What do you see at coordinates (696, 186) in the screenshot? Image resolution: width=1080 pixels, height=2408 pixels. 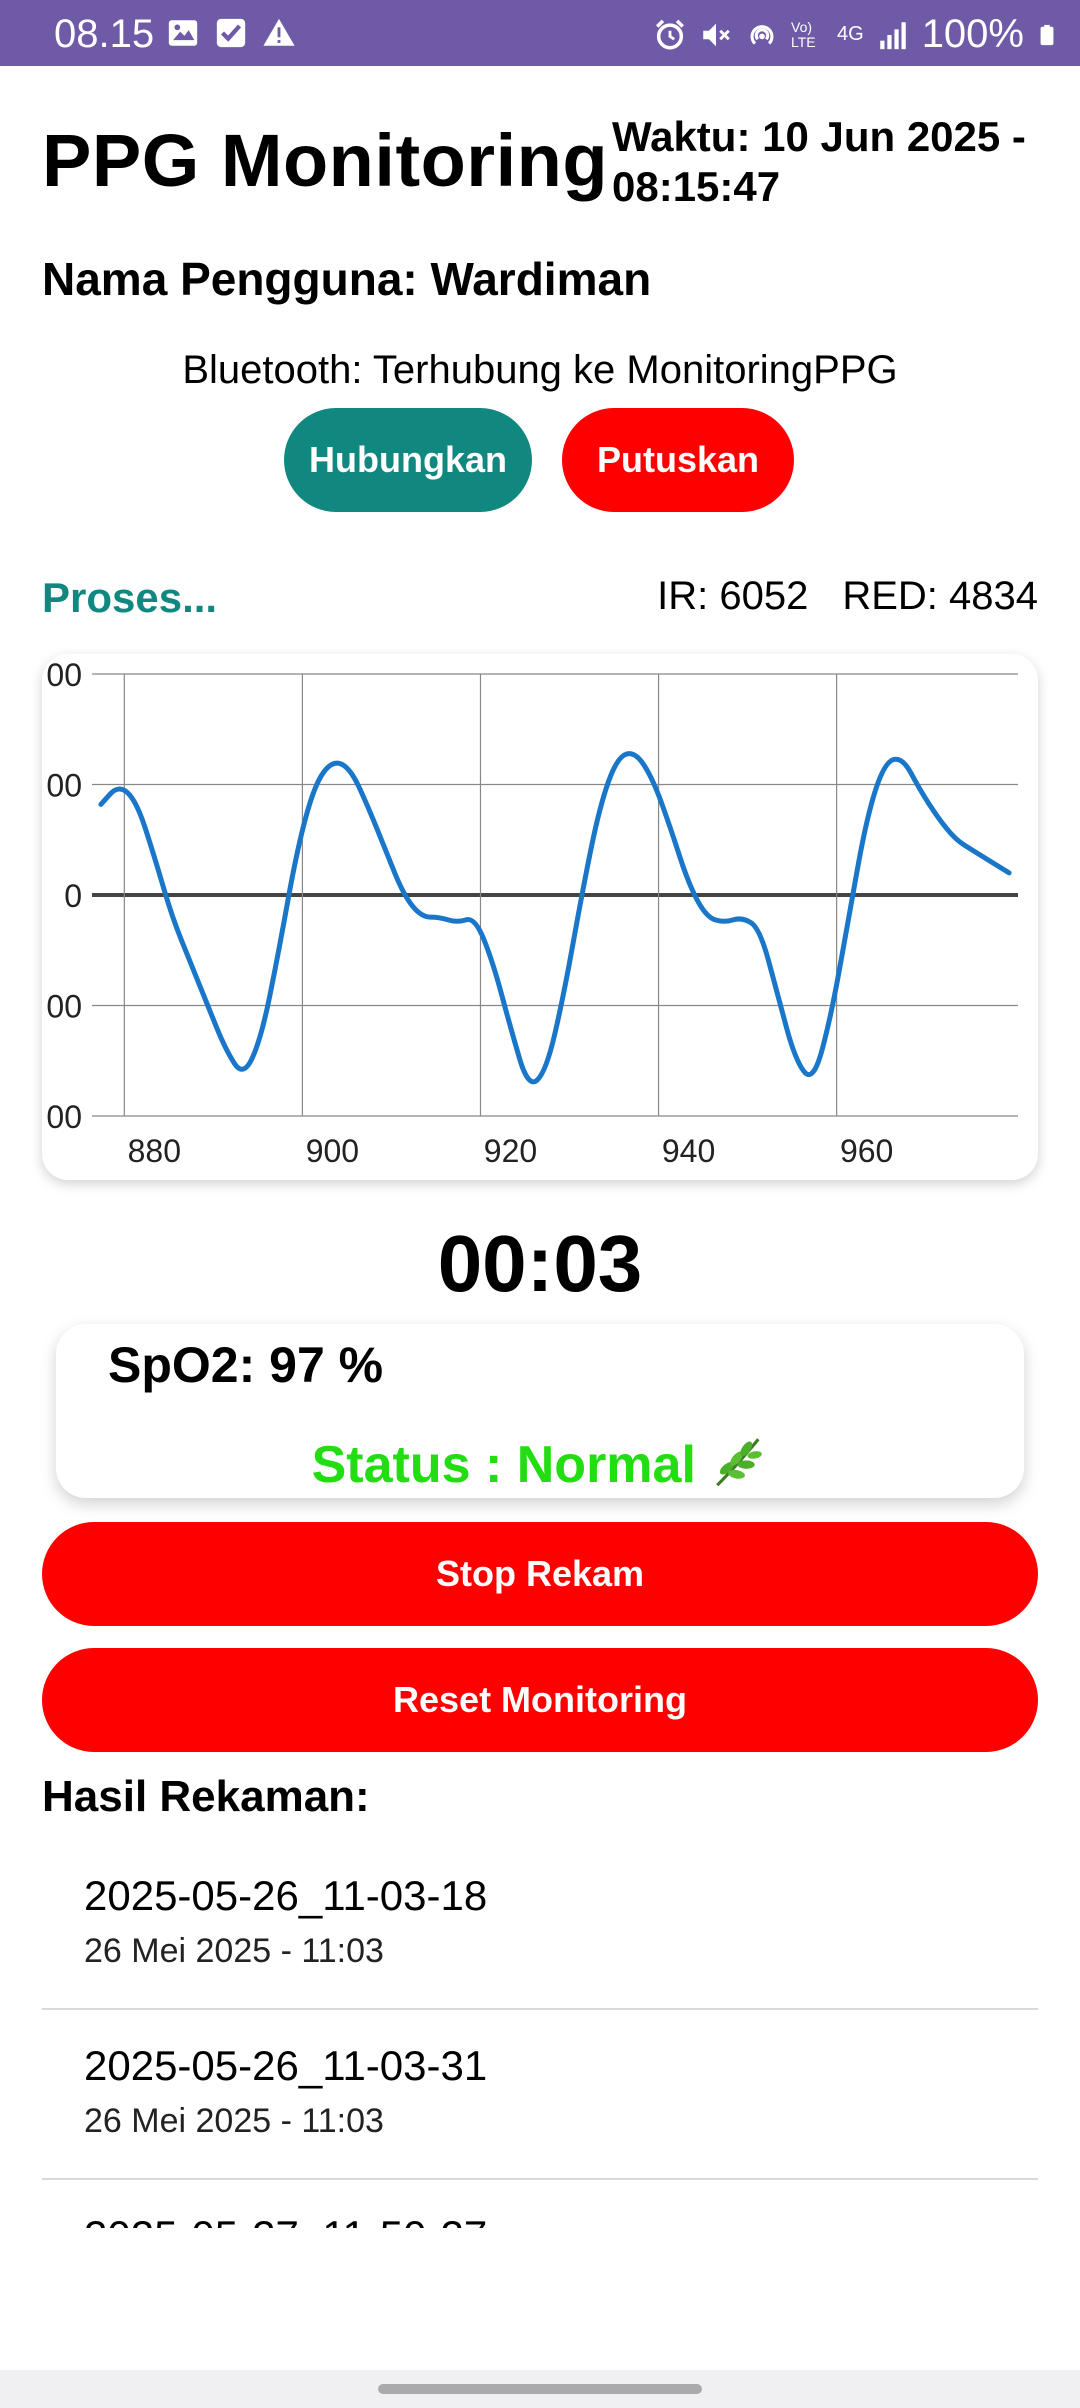 I see `datetime-line-2: 08:15:47` at bounding box center [696, 186].